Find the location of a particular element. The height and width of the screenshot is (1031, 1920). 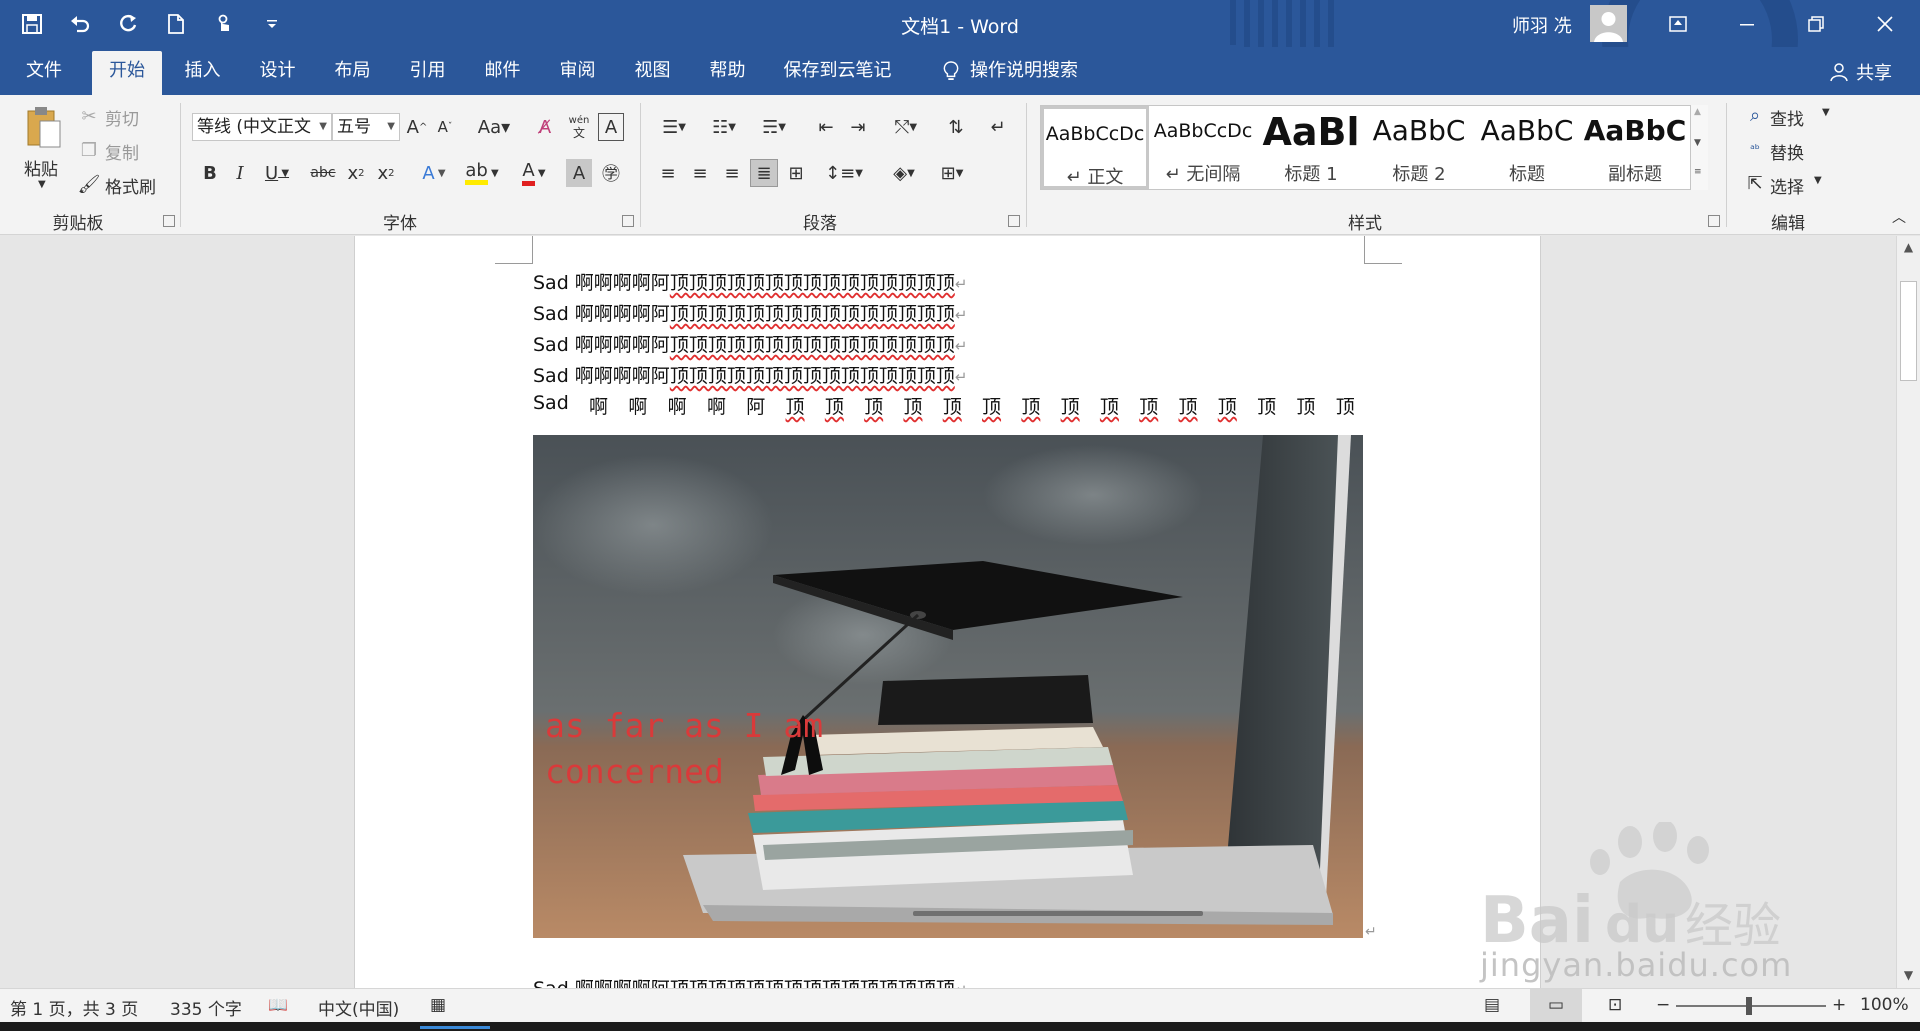

tab-mailings: 邮件 is located at coordinates (502, 71).